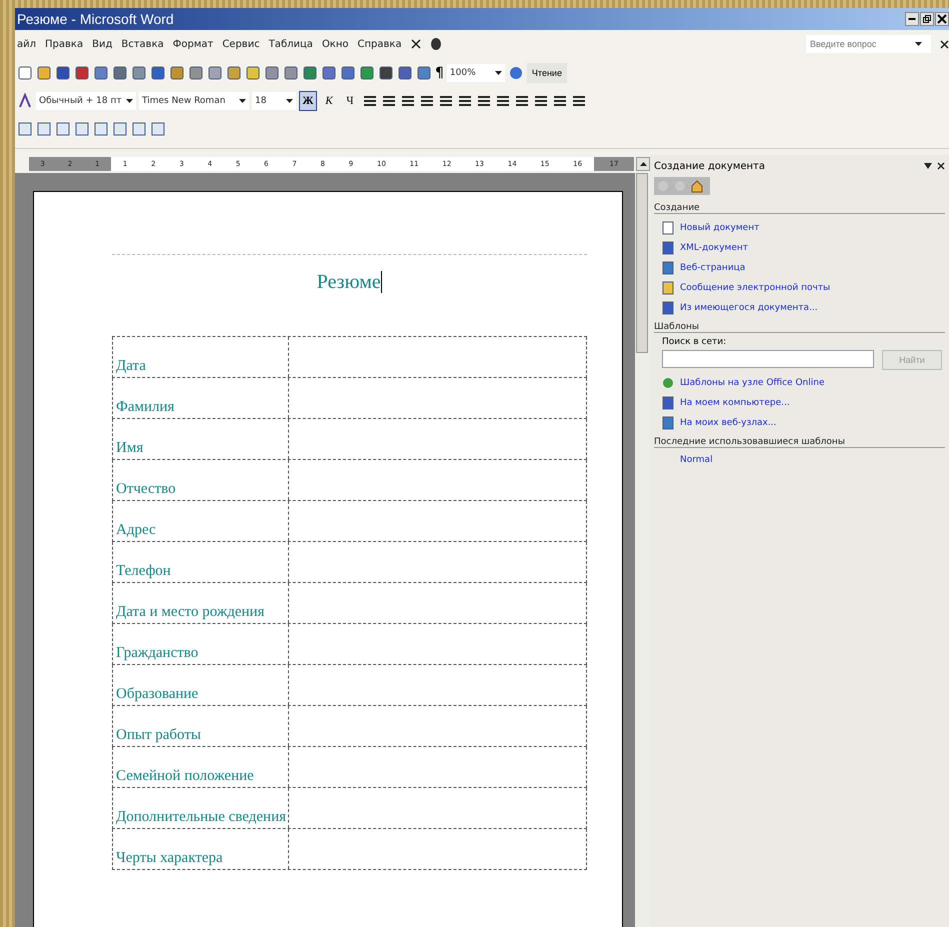  What do you see at coordinates (799, 208) in the screenshot?
I see `section-heading: Создание` at bounding box center [799, 208].